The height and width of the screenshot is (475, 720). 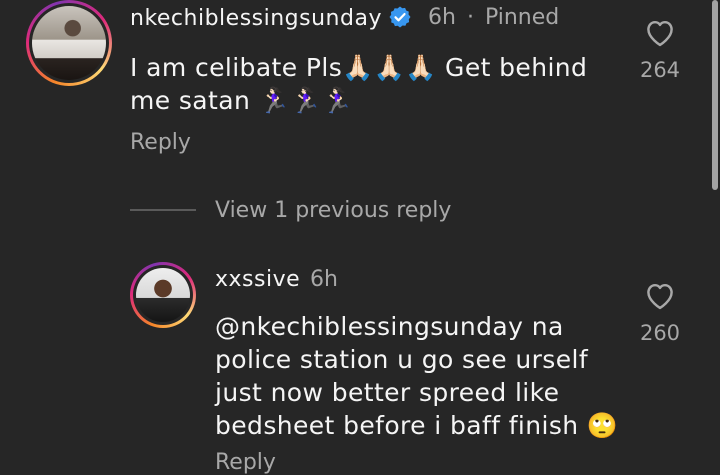 I want to click on avatar-xxssive, so click(x=163, y=295).